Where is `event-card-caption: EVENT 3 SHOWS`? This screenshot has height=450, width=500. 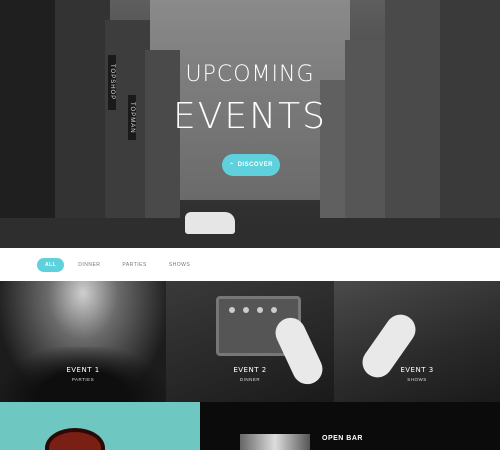
event-card-caption: EVENT 3 SHOWS is located at coordinates (417, 374).